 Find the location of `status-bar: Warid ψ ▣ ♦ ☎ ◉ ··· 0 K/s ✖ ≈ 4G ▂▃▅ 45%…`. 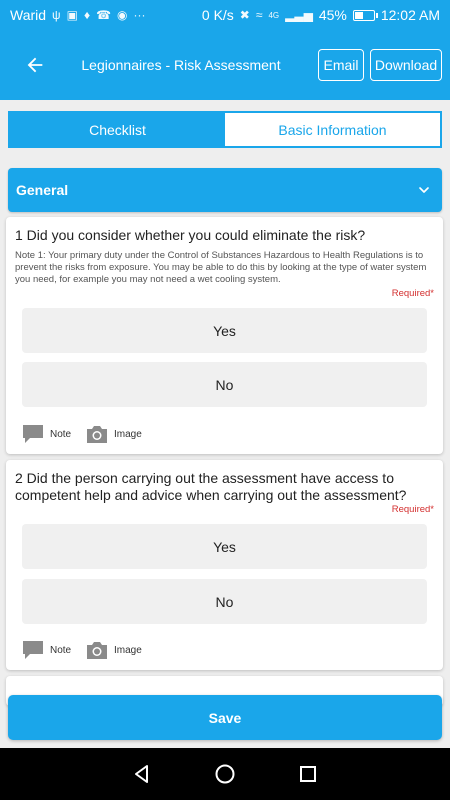

status-bar: Warid ψ ▣ ♦ ☎ ◉ ··· 0 K/s ✖ ≈ 4G ▂▃▅ 45%… is located at coordinates (225, 15).